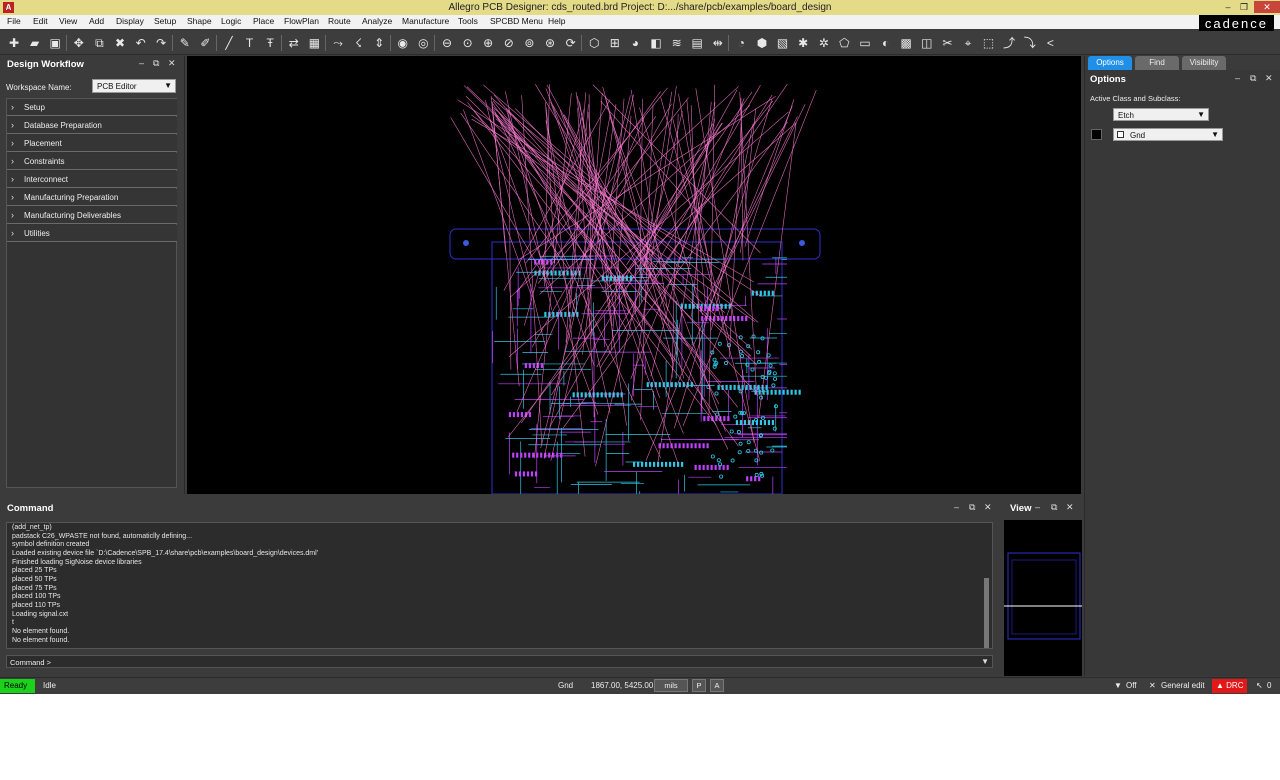  Describe the element at coordinates (134, 86) in the screenshot. I see `workspace-select: PCB Editor ▼` at that location.